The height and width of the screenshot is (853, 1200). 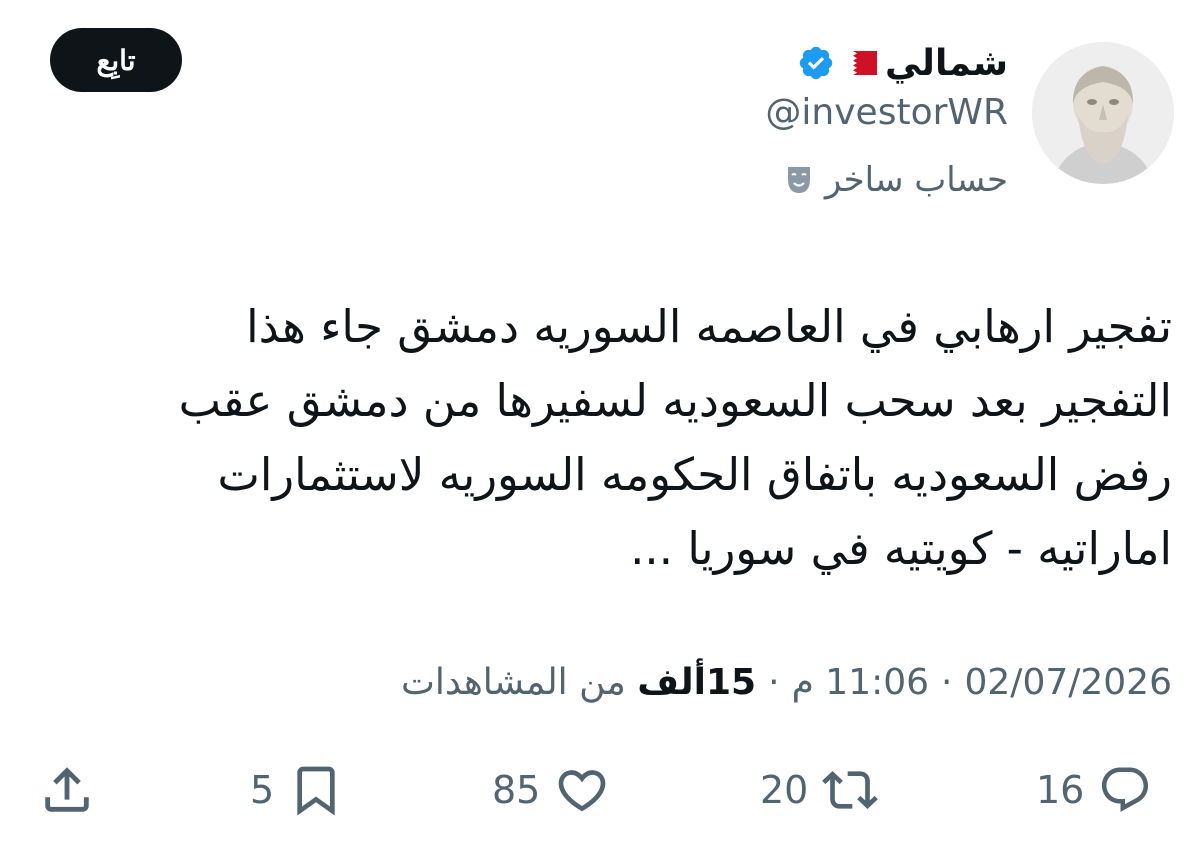 What do you see at coordinates (513, 682) in the screenshot?
I see `views-label: من المشاهدات` at bounding box center [513, 682].